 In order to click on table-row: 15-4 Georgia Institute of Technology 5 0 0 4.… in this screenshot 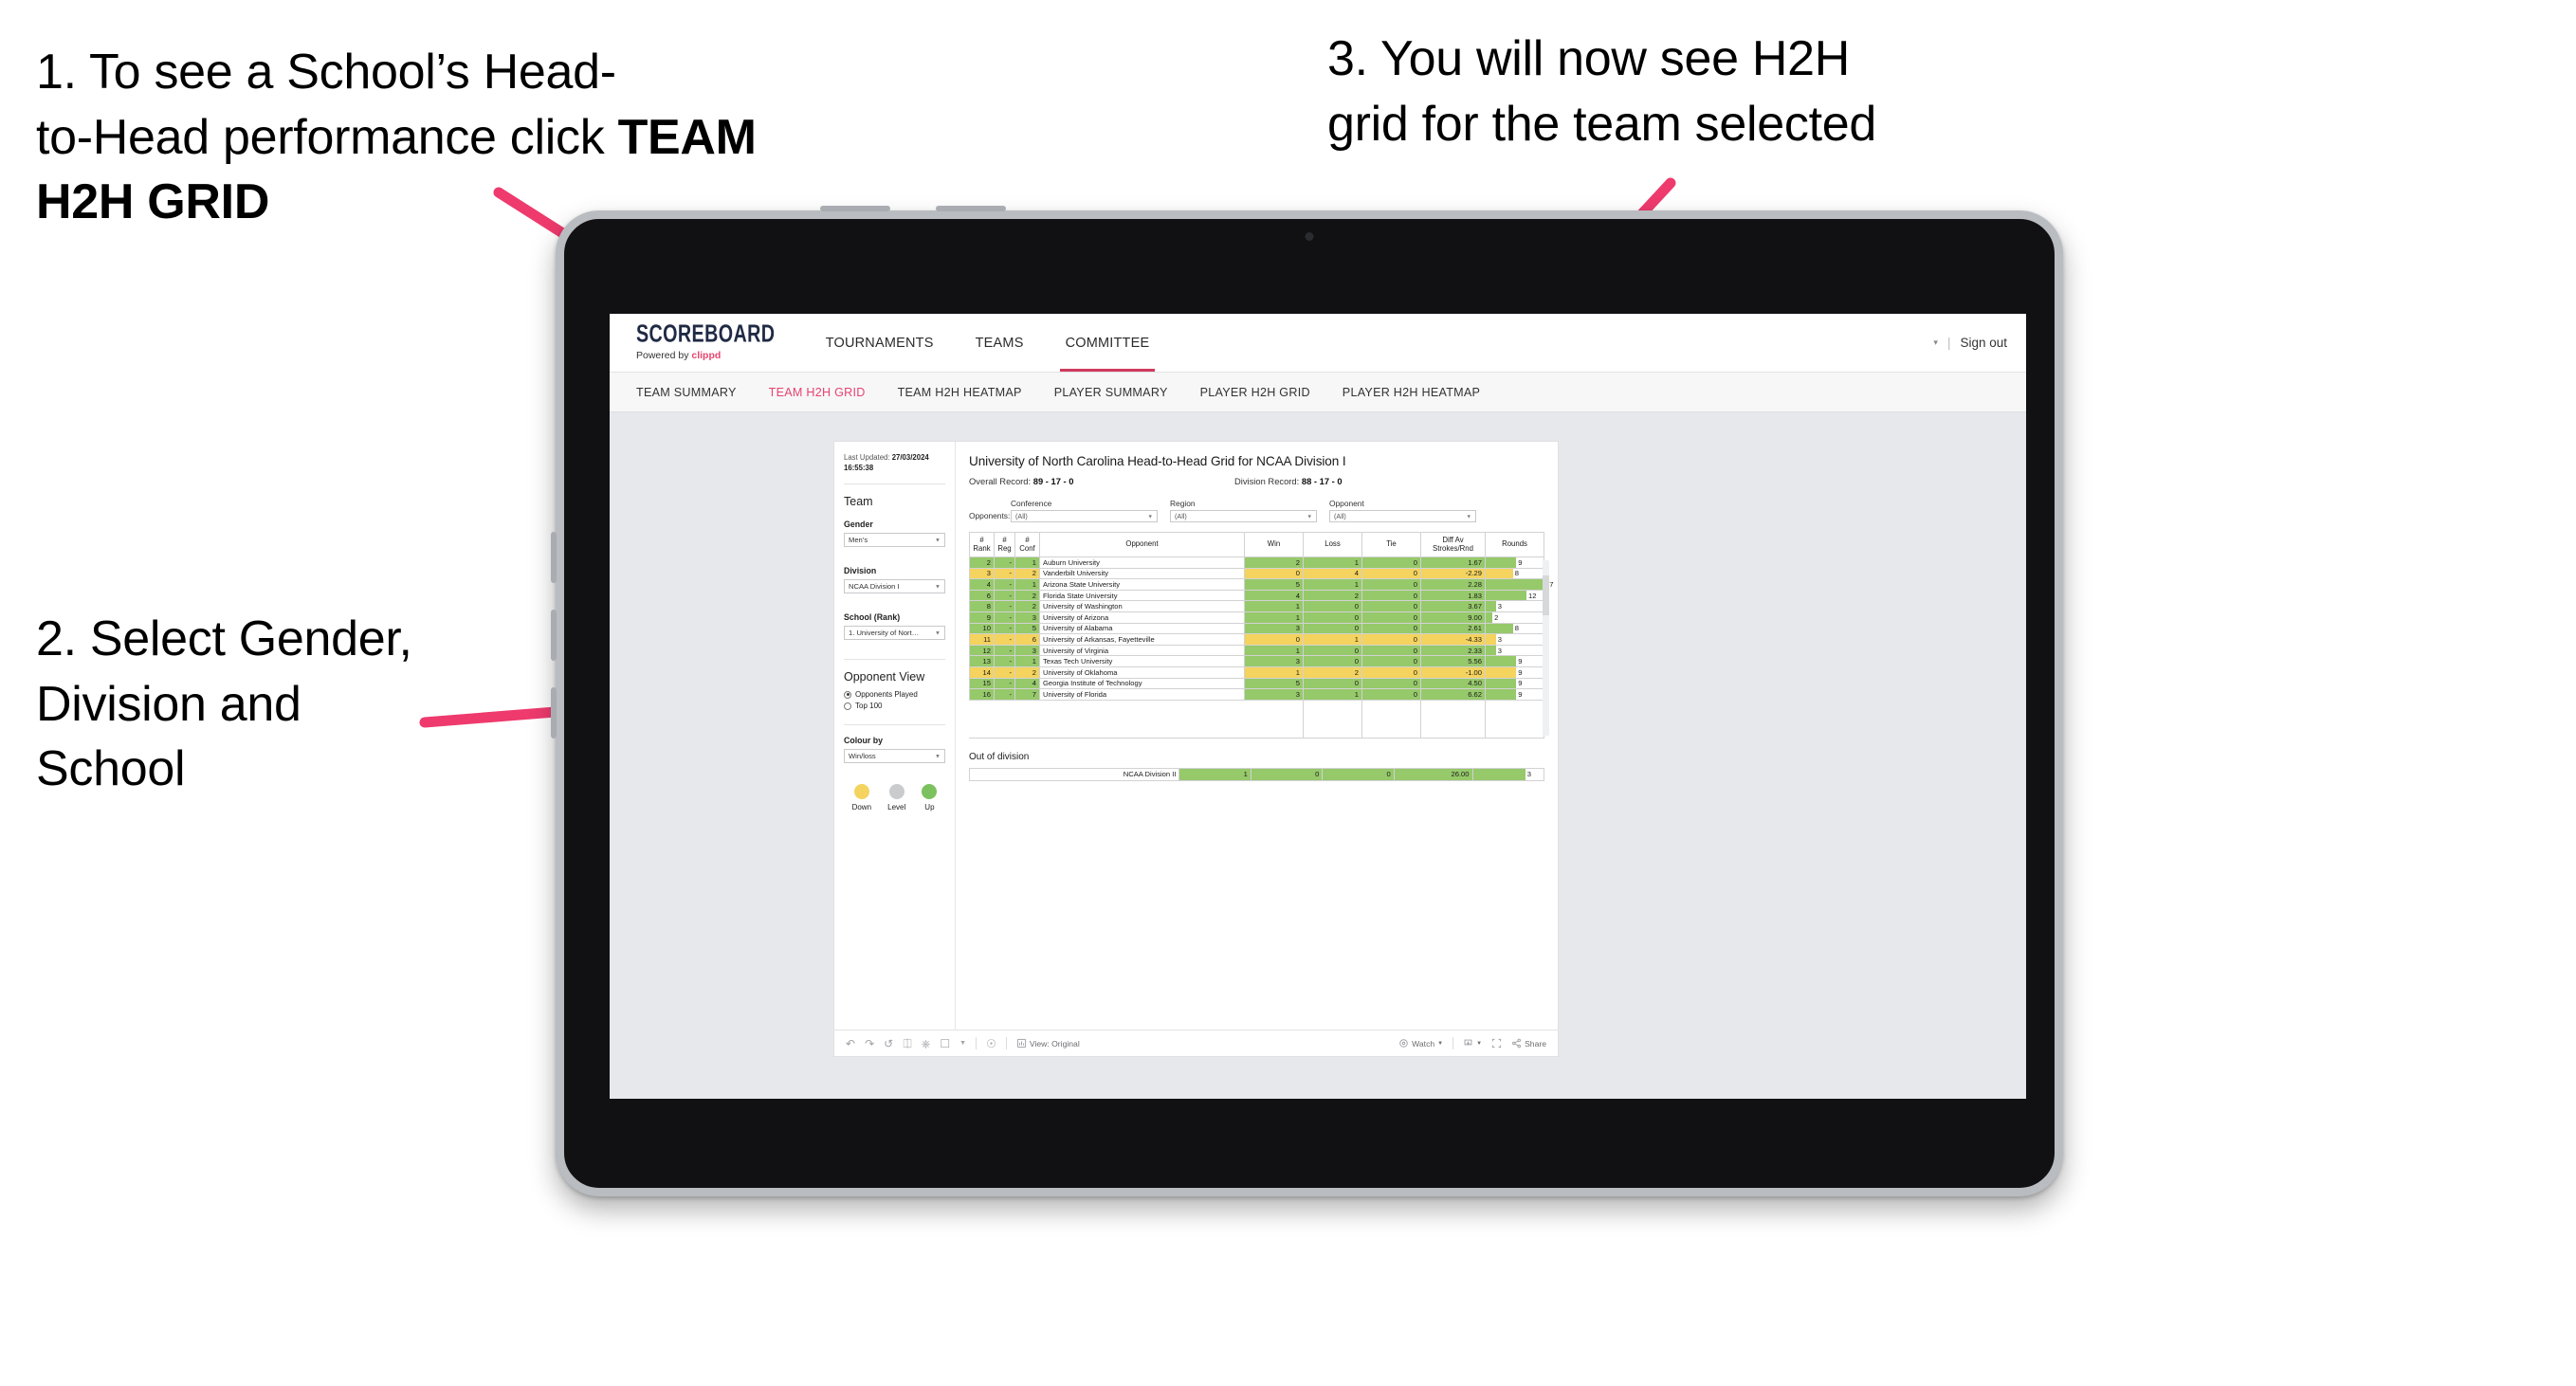, I will do `click(1256, 683)`.